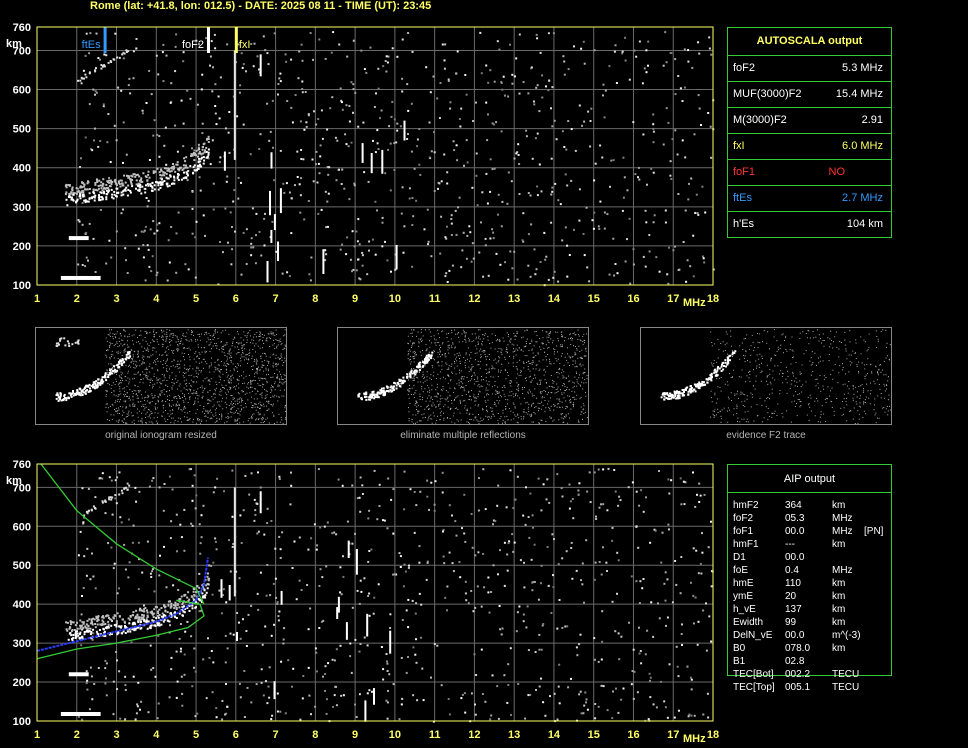 The width and height of the screenshot is (968, 748). I want to click on thumbnail-trace, so click(366, 396).